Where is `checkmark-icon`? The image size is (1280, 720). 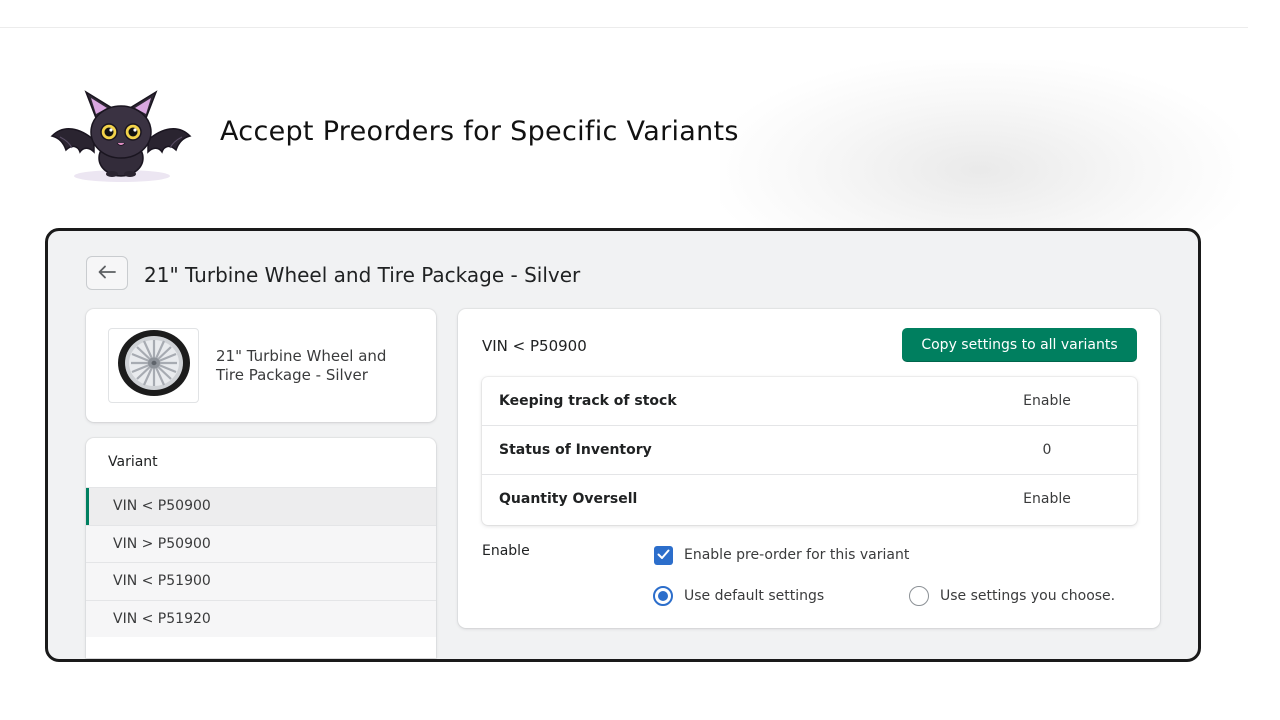 checkmark-icon is located at coordinates (663, 556).